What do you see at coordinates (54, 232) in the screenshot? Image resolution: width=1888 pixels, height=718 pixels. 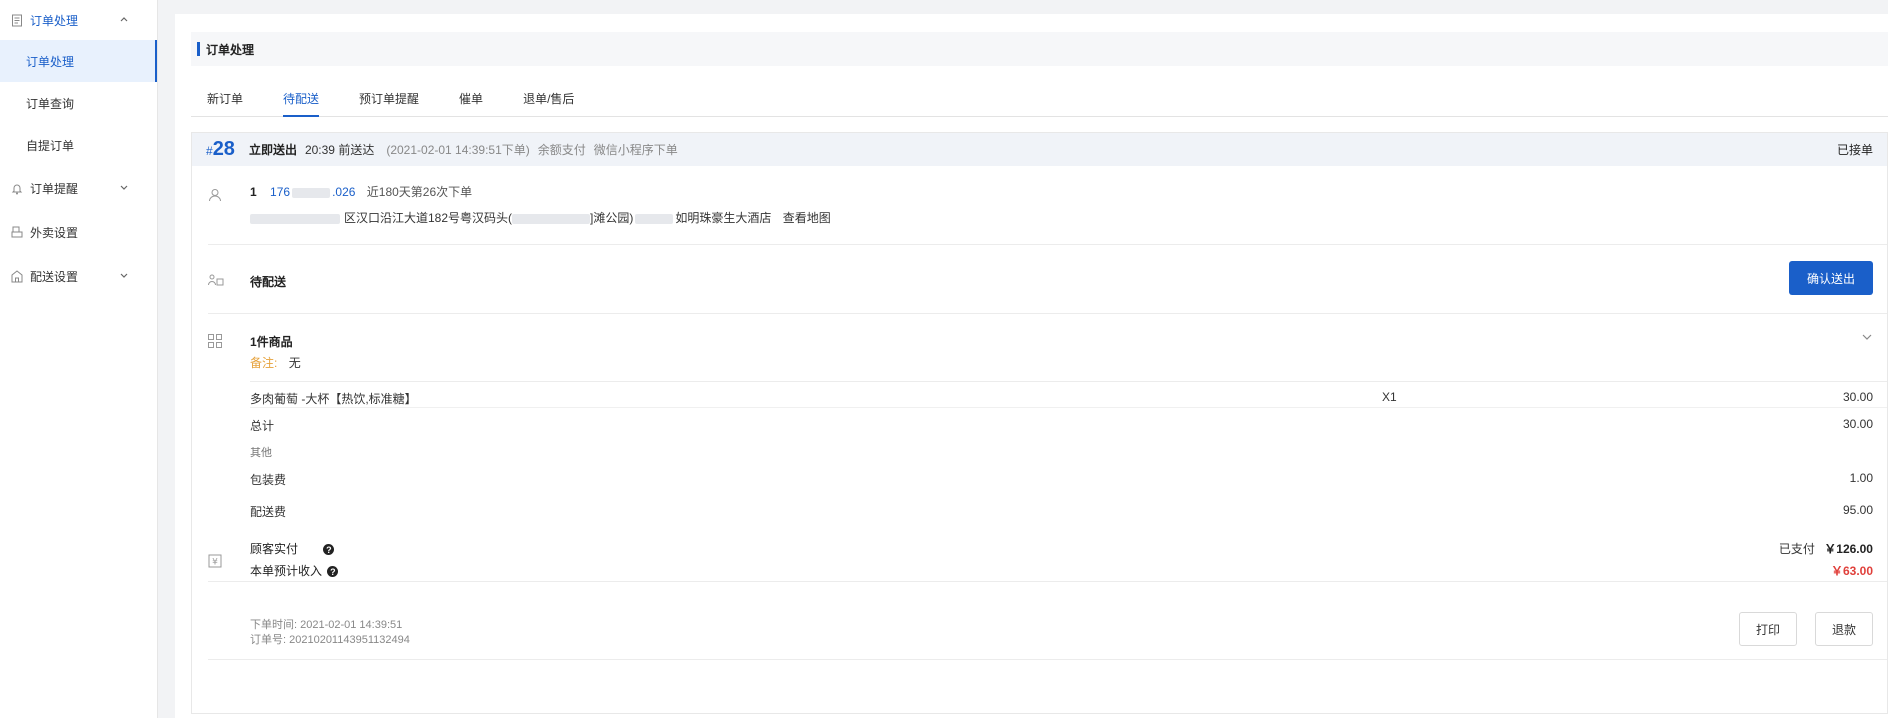 I see `nav-group-label: 外卖设置` at bounding box center [54, 232].